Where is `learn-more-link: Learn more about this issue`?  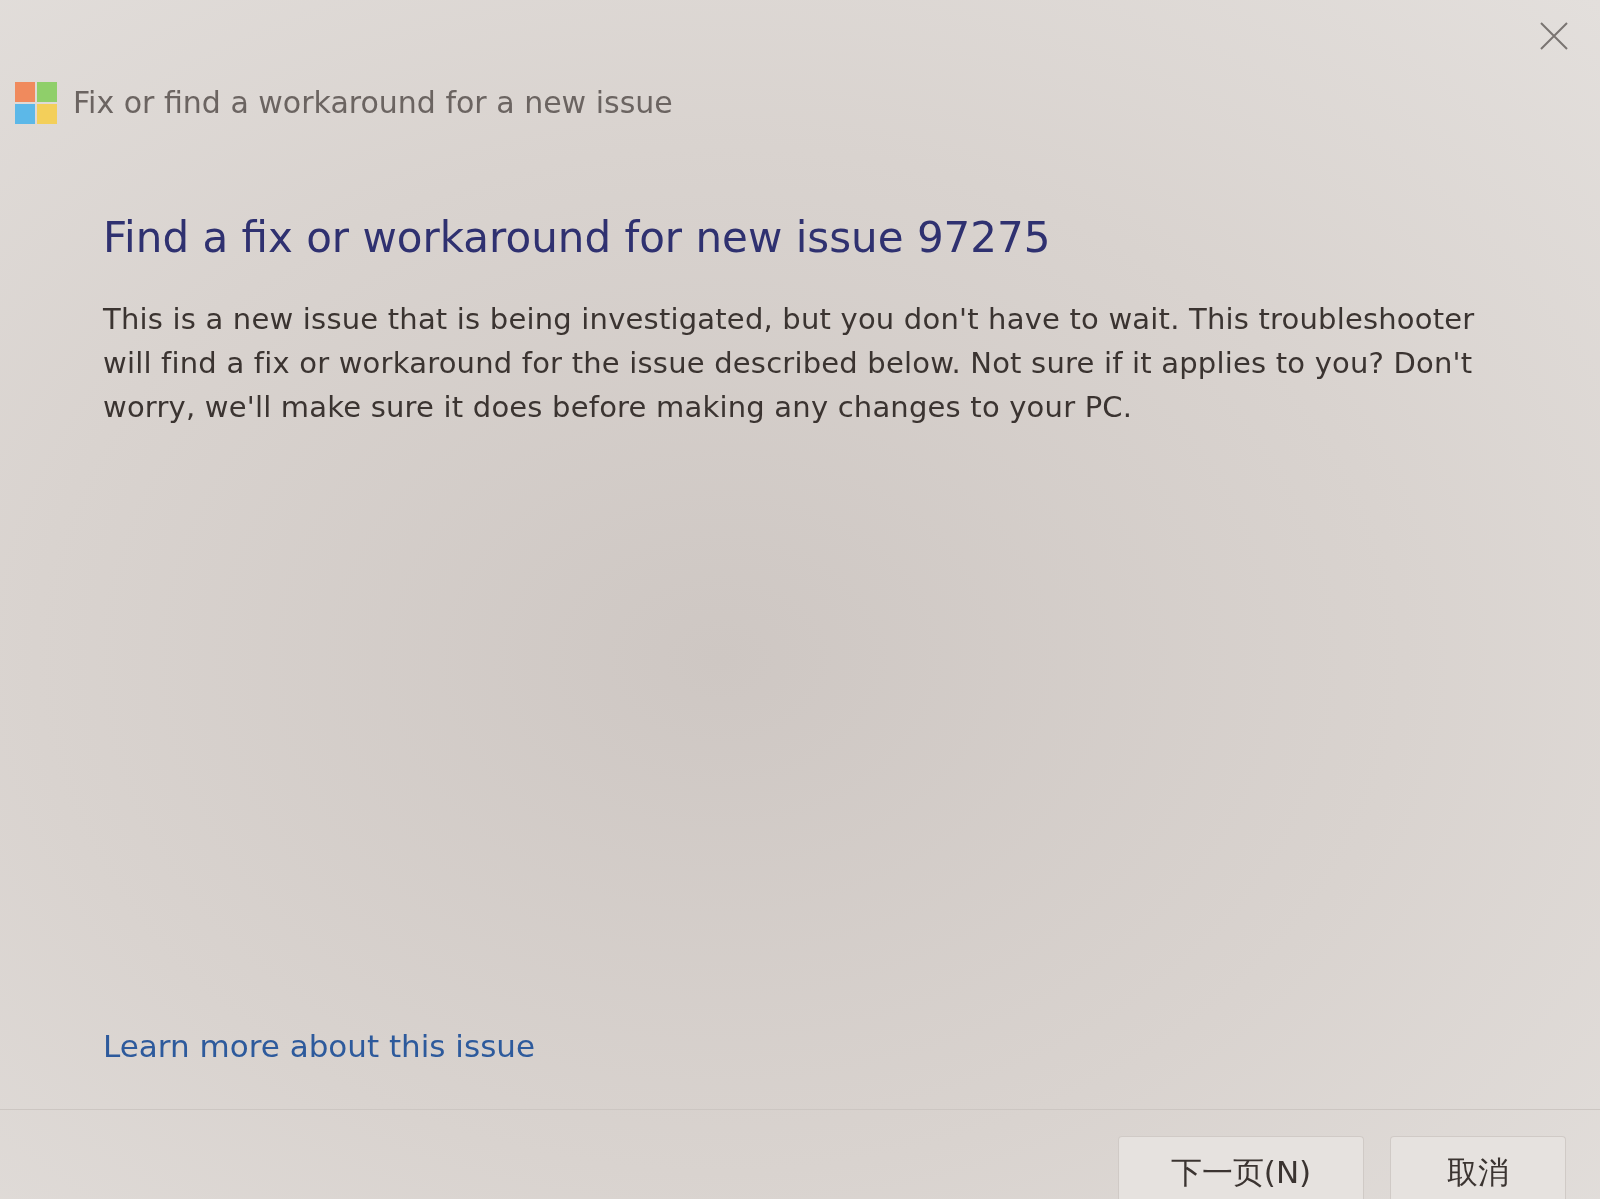
learn-more-link: Learn more about this issue is located at coordinates (319, 1045).